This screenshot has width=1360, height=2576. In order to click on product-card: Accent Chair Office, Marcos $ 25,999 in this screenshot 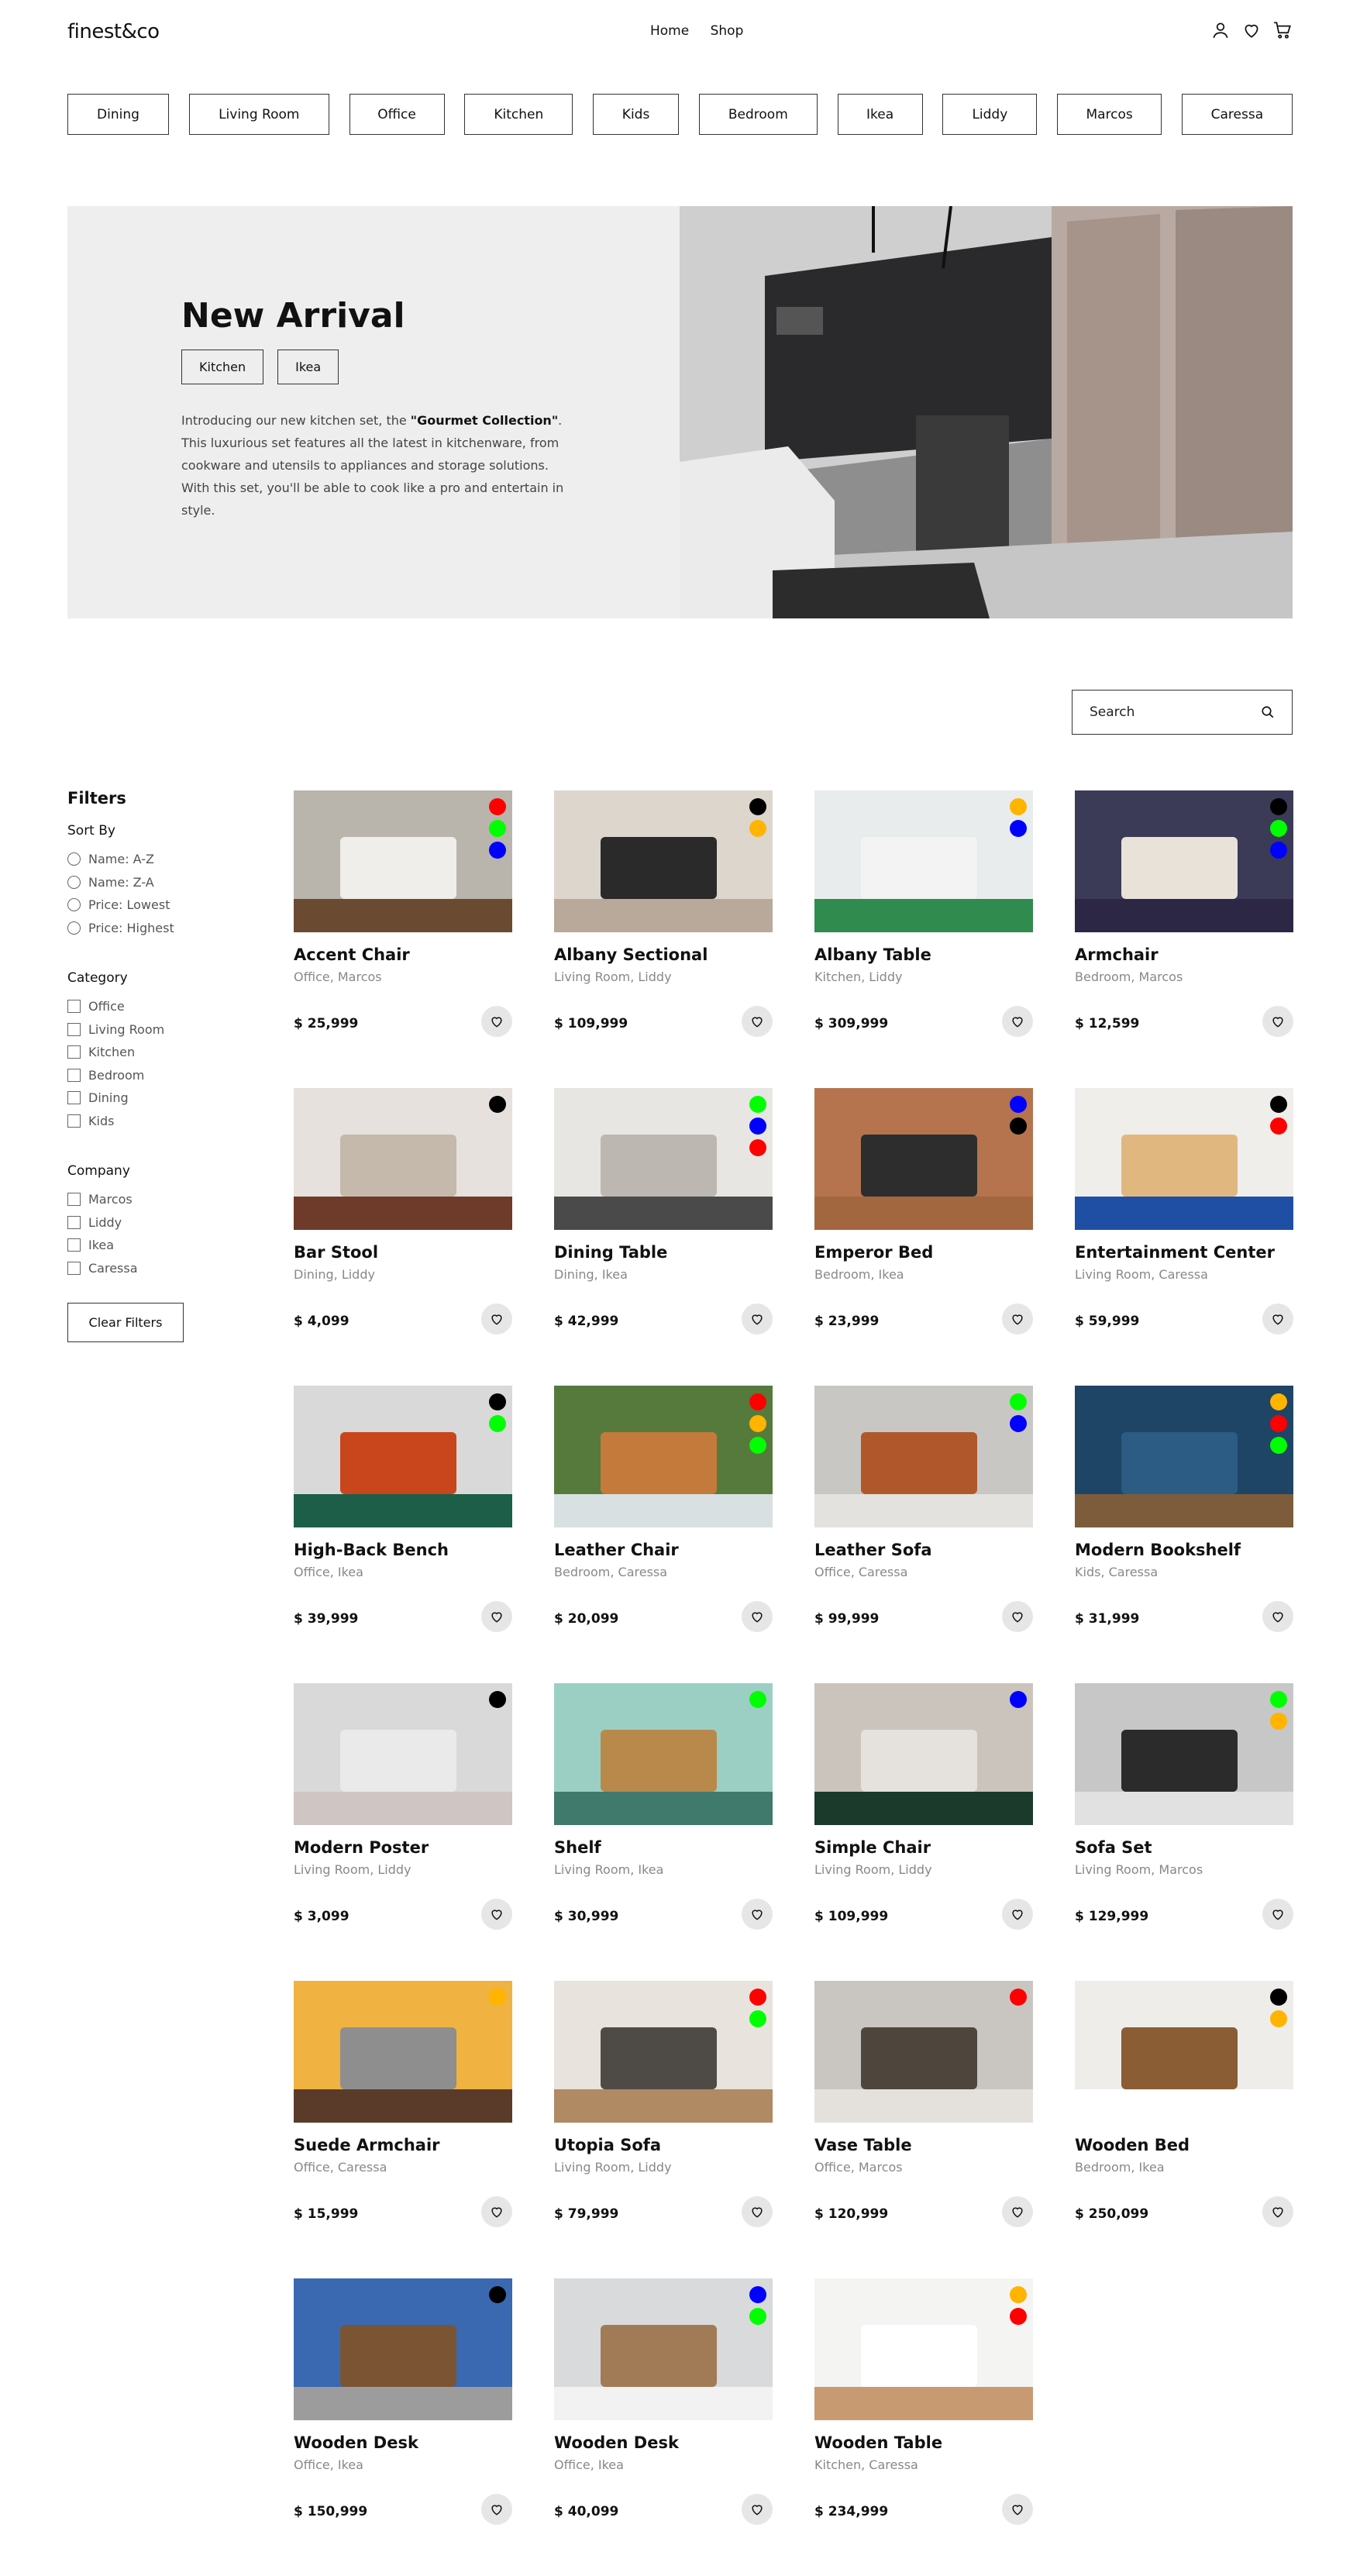, I will do `click(403, 918)`.